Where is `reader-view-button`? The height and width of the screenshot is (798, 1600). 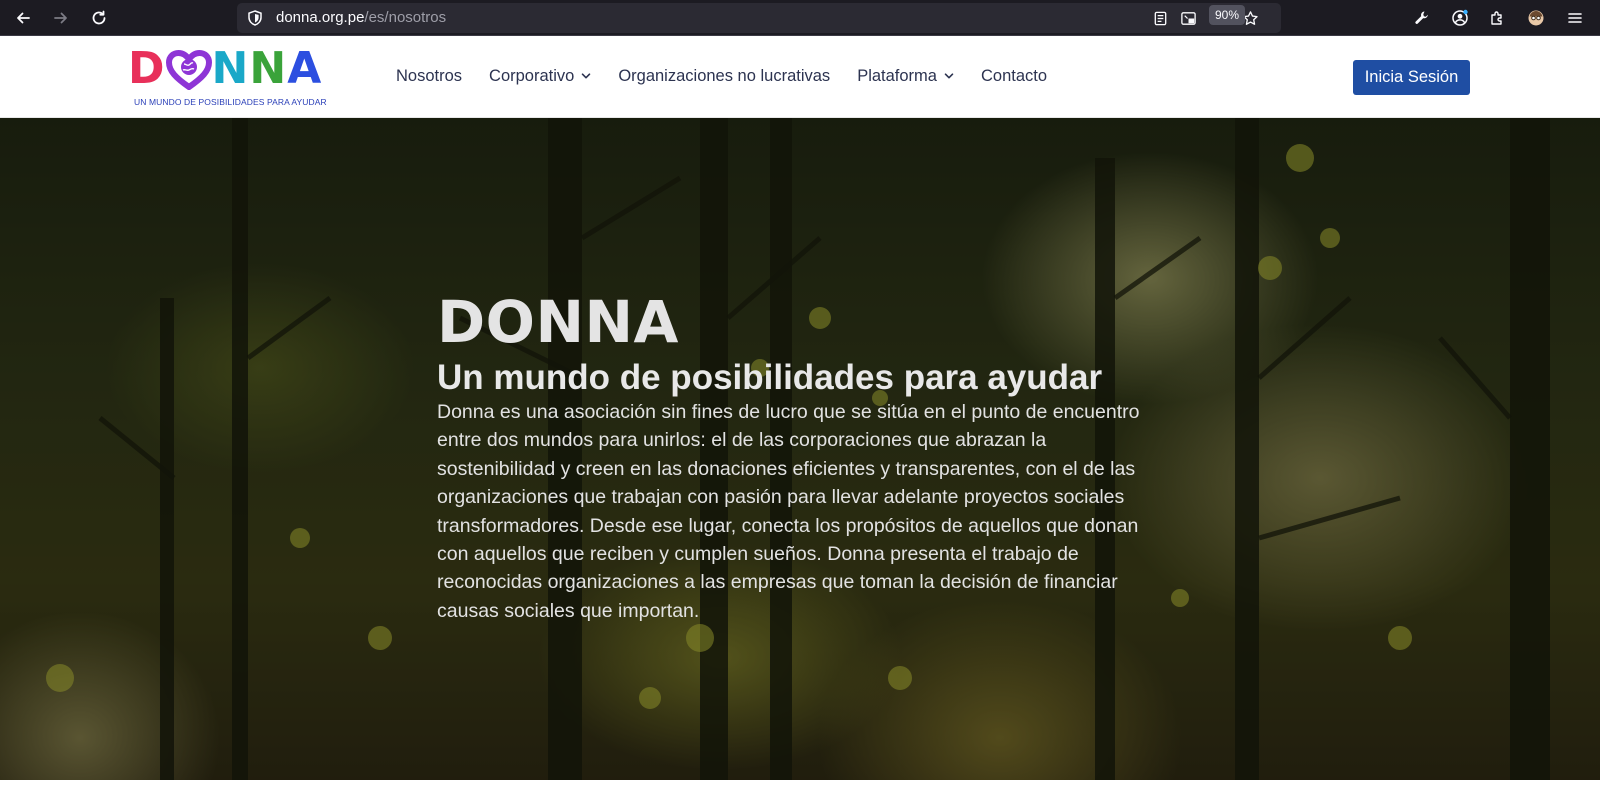
reader-view-button is located at coordinates (1160, 18).